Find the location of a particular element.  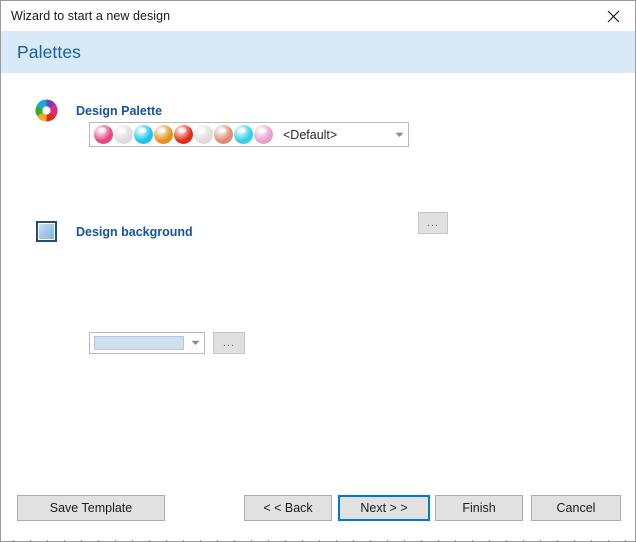

background-color-swatch is located at coordinates (139, 343).